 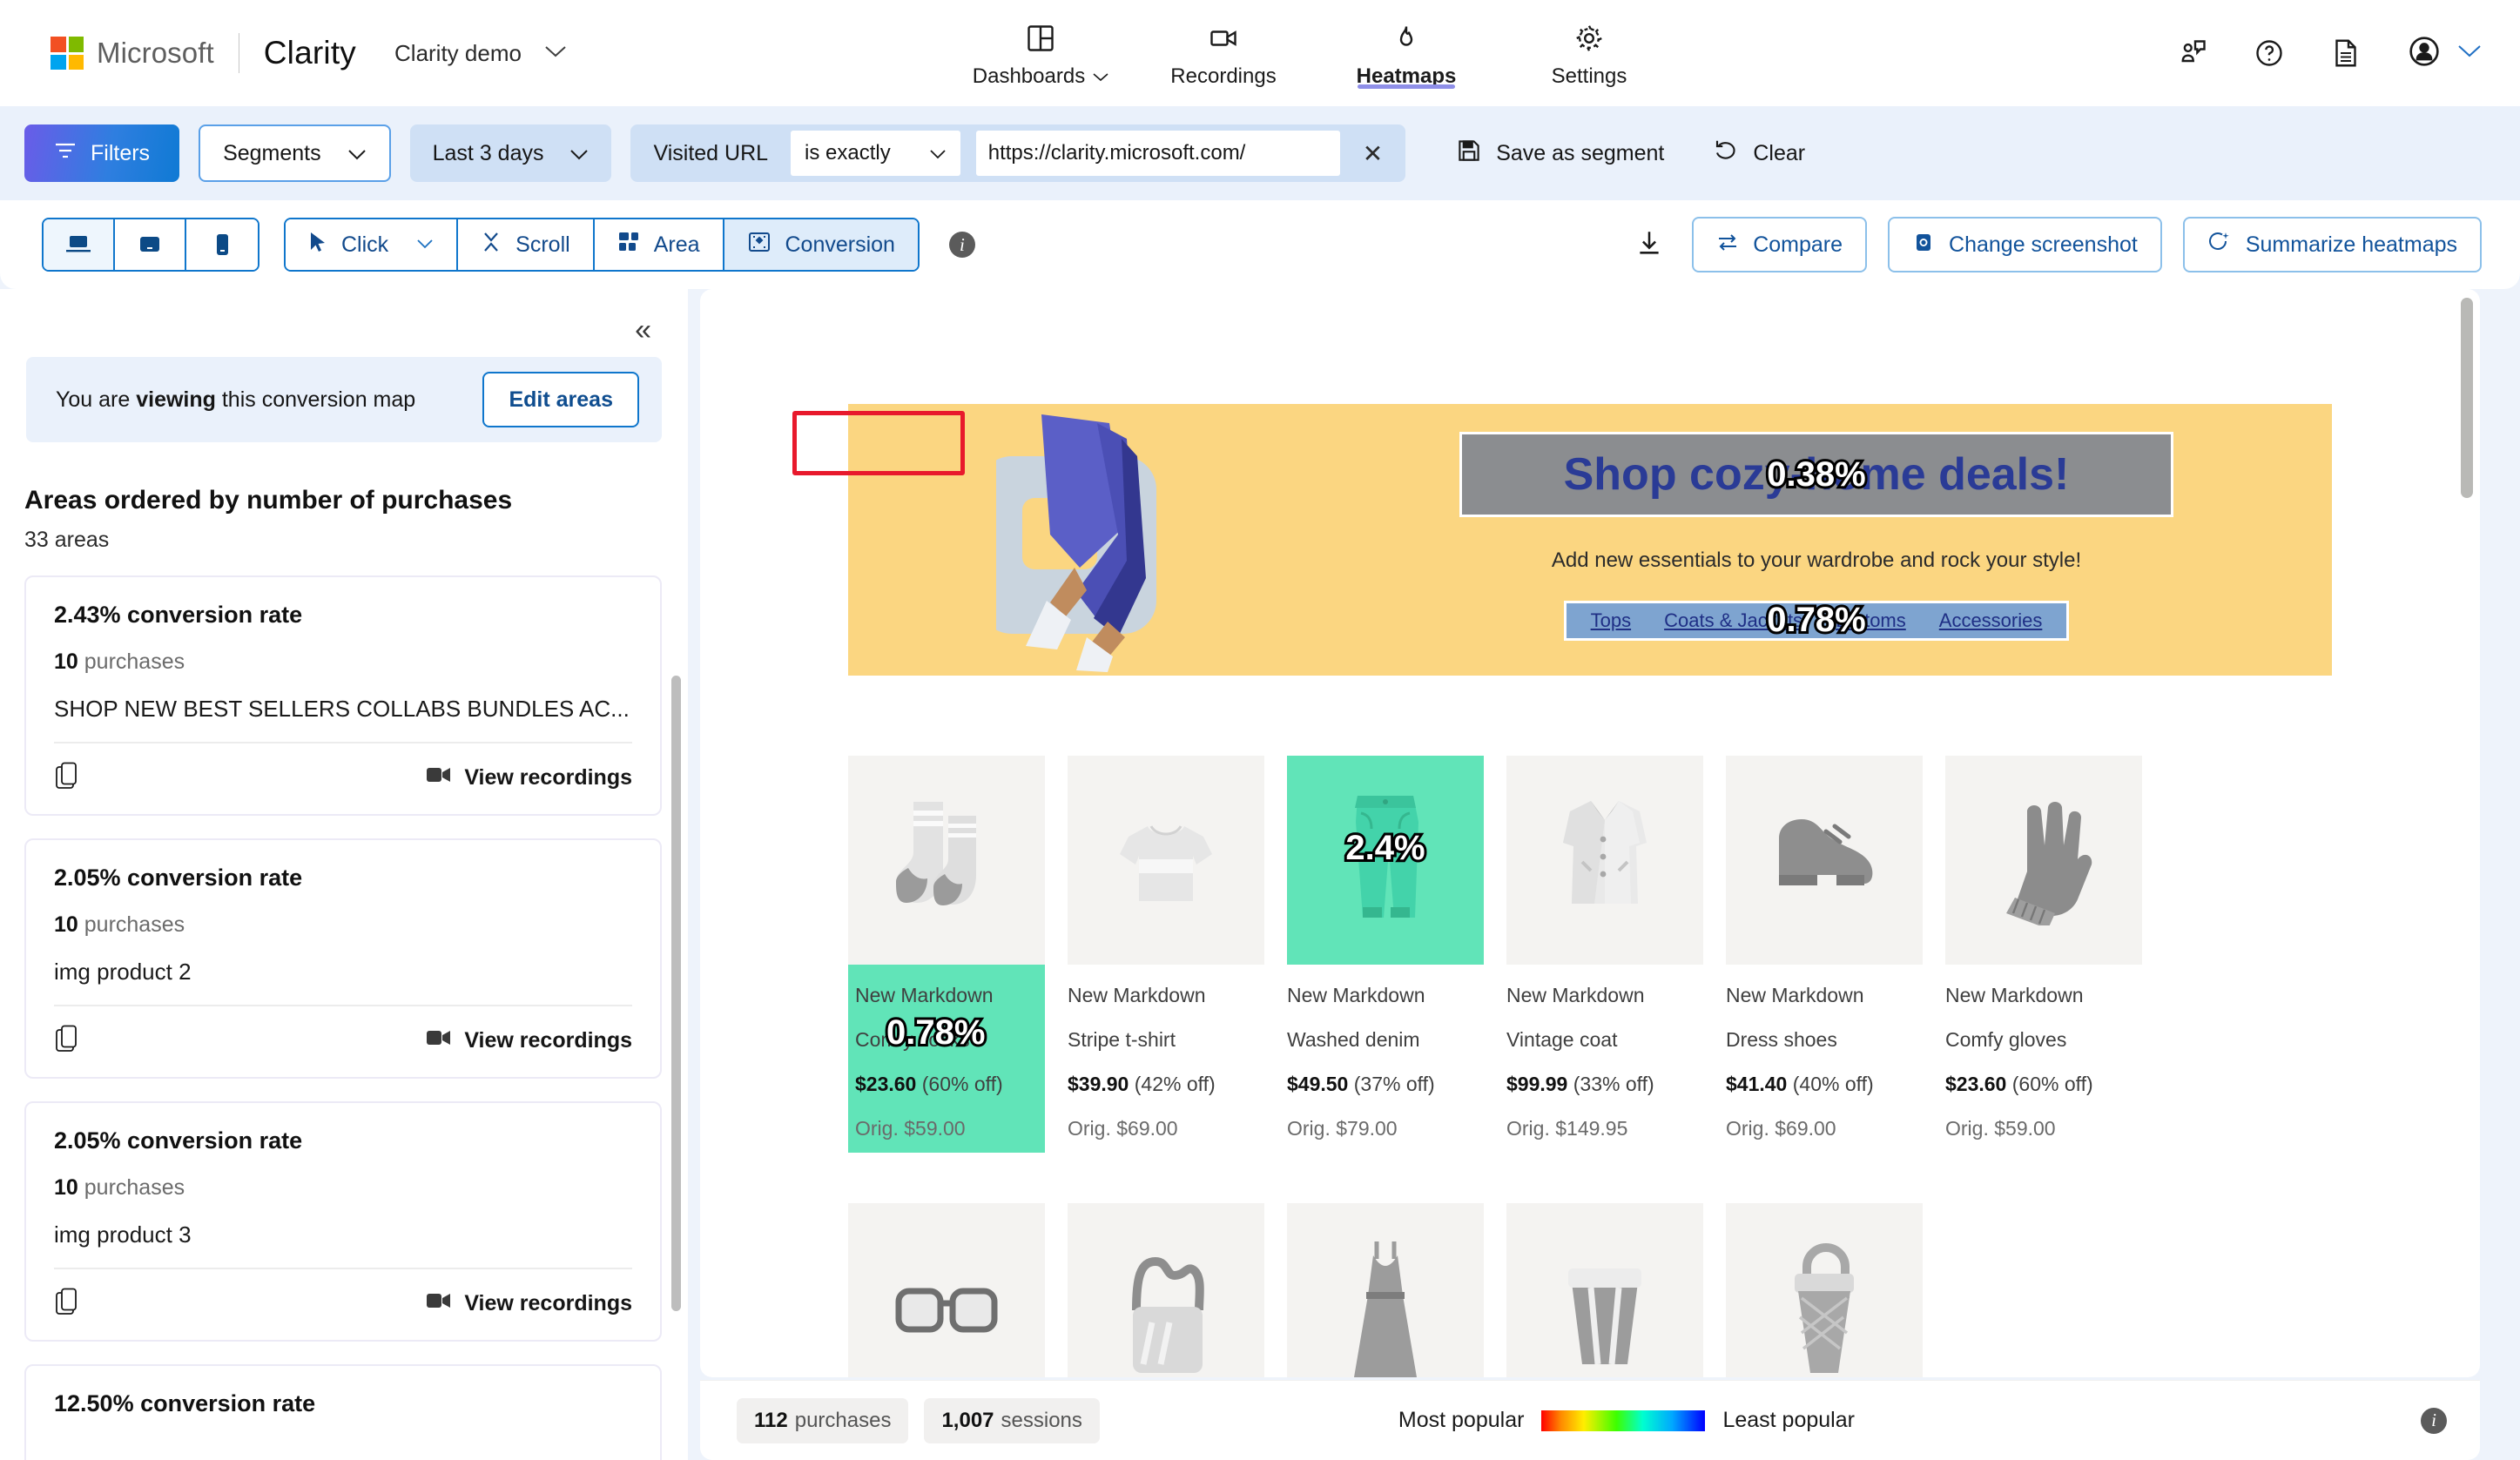 What do you see at coordinates (1175, 1084) in the screenshot?
I see `price-discount: (42% off)` at bounding box center [1175, 1084].